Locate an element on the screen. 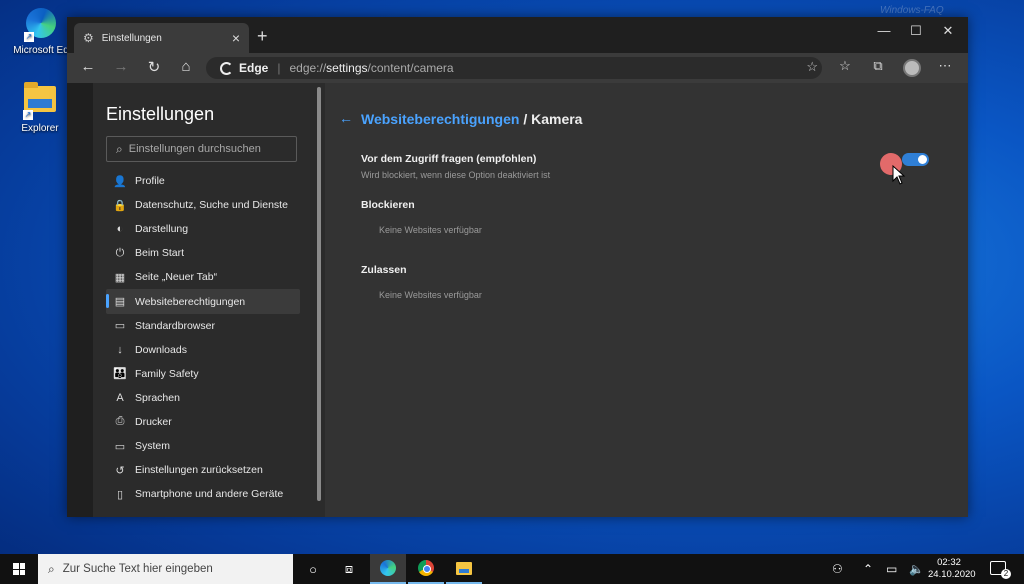  sidebar-item-label: System is located at coordinates (153, 446).